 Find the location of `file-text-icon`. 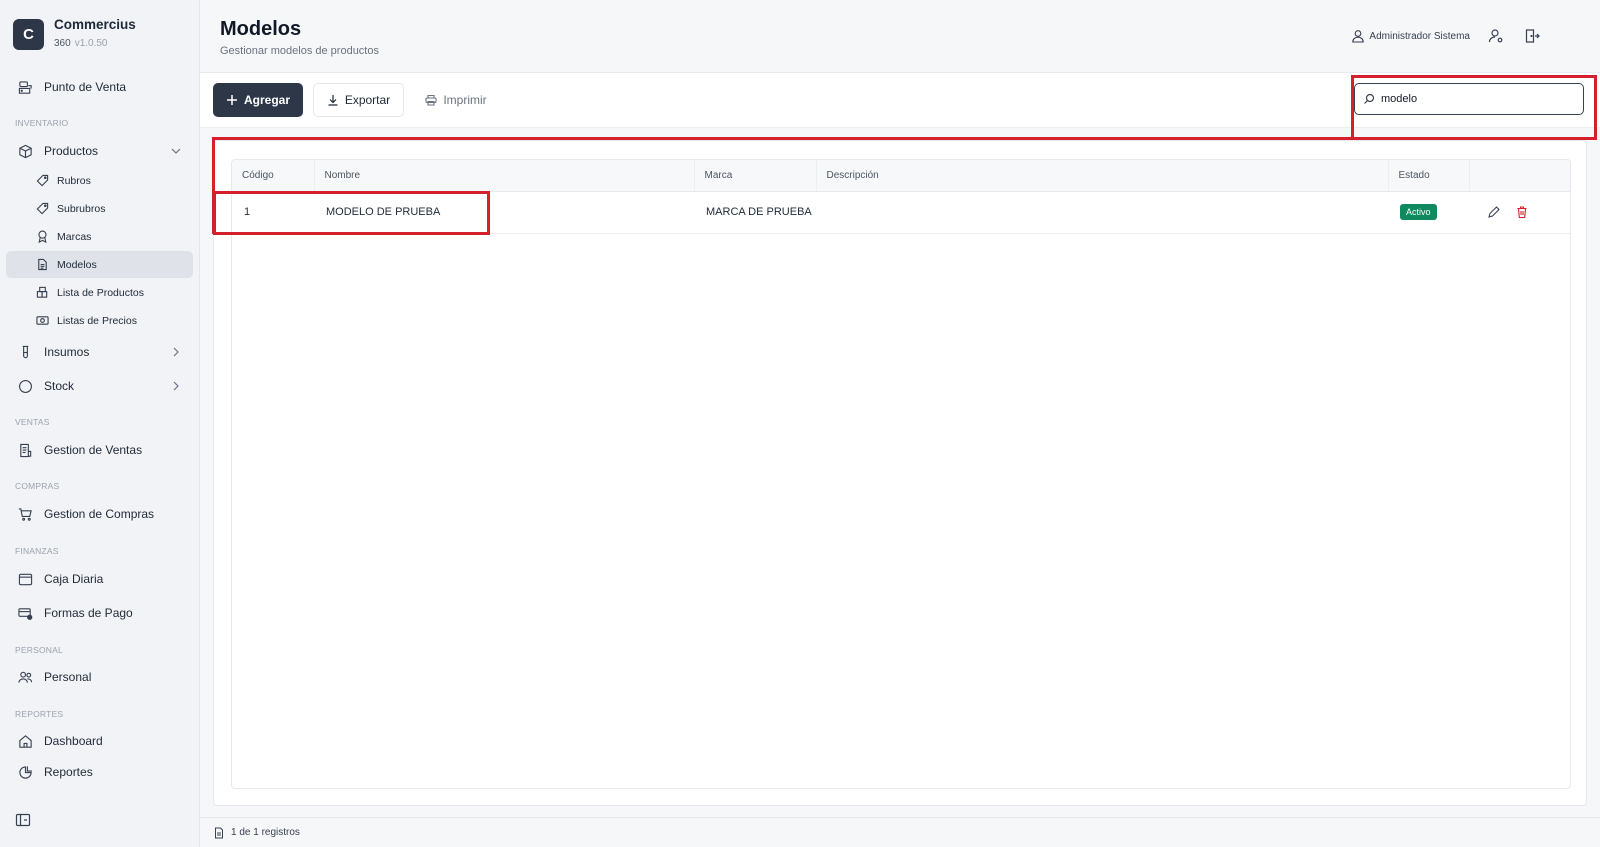

file-text-icon is located at coordinates (42, 265).